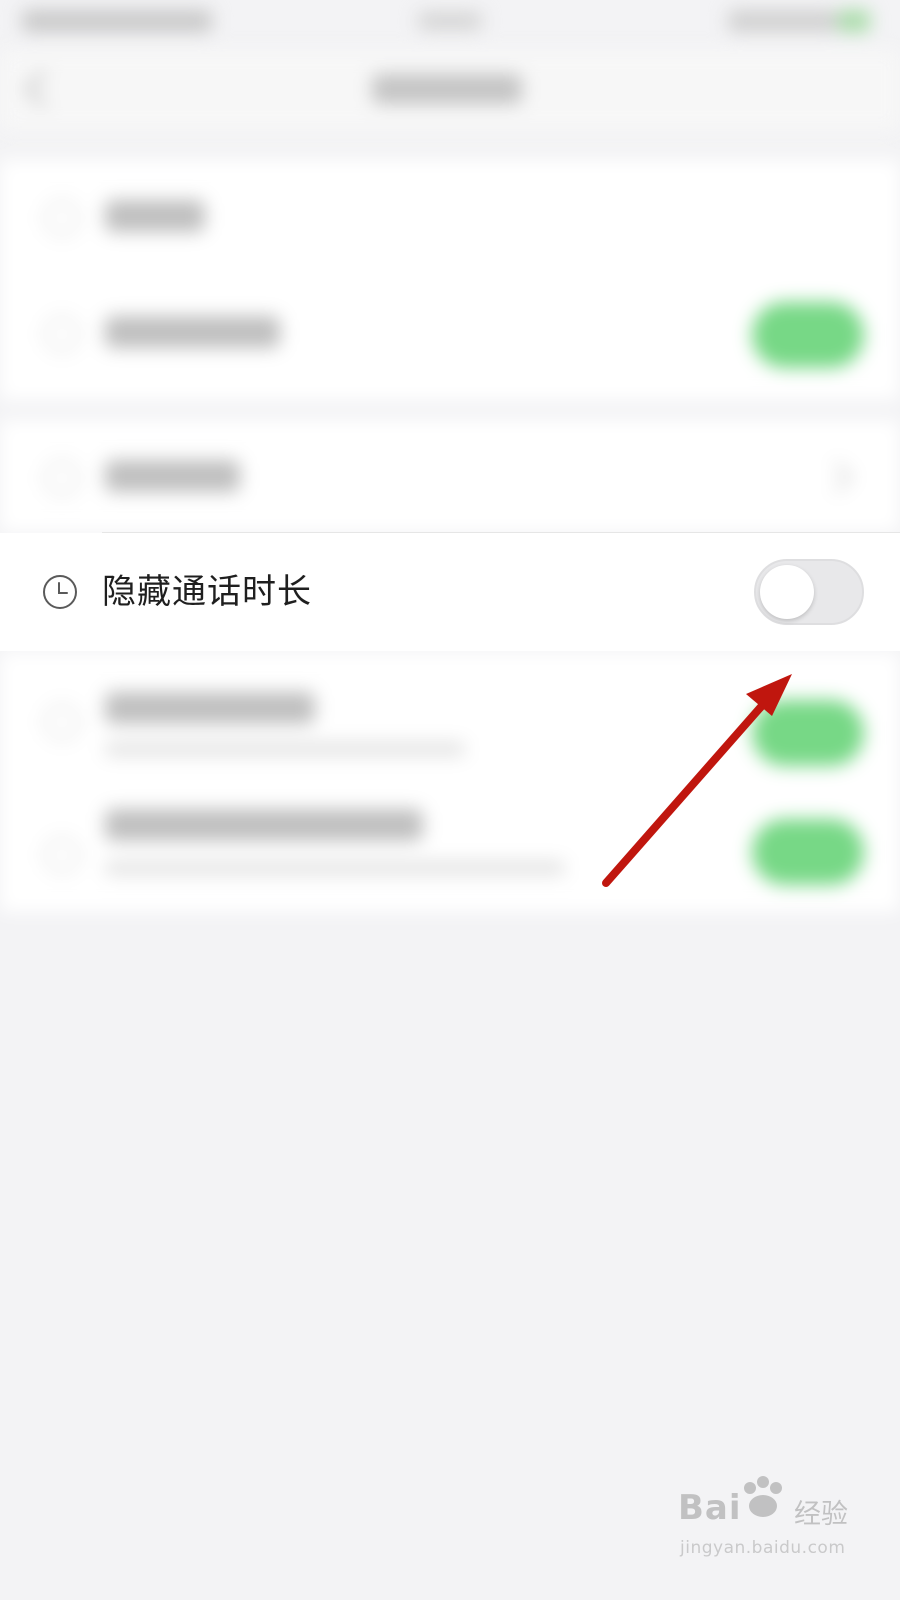 The height and width of the screenshot is (1600, 900). I want to click on status-indicators, so click(783, 21).